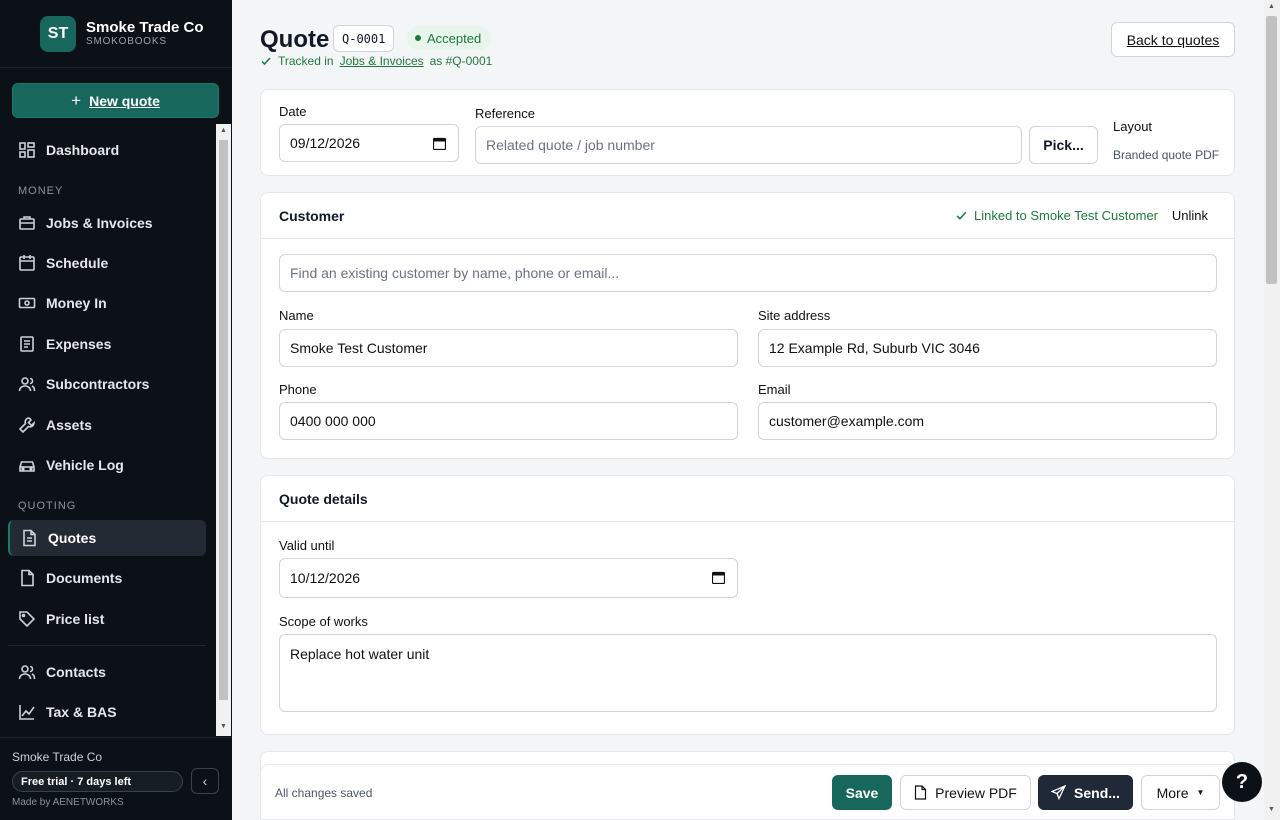  Describe the element at coordinates (145, 27) in the screenshot. I see `brand-name: Smoke Trade Co` at that location.